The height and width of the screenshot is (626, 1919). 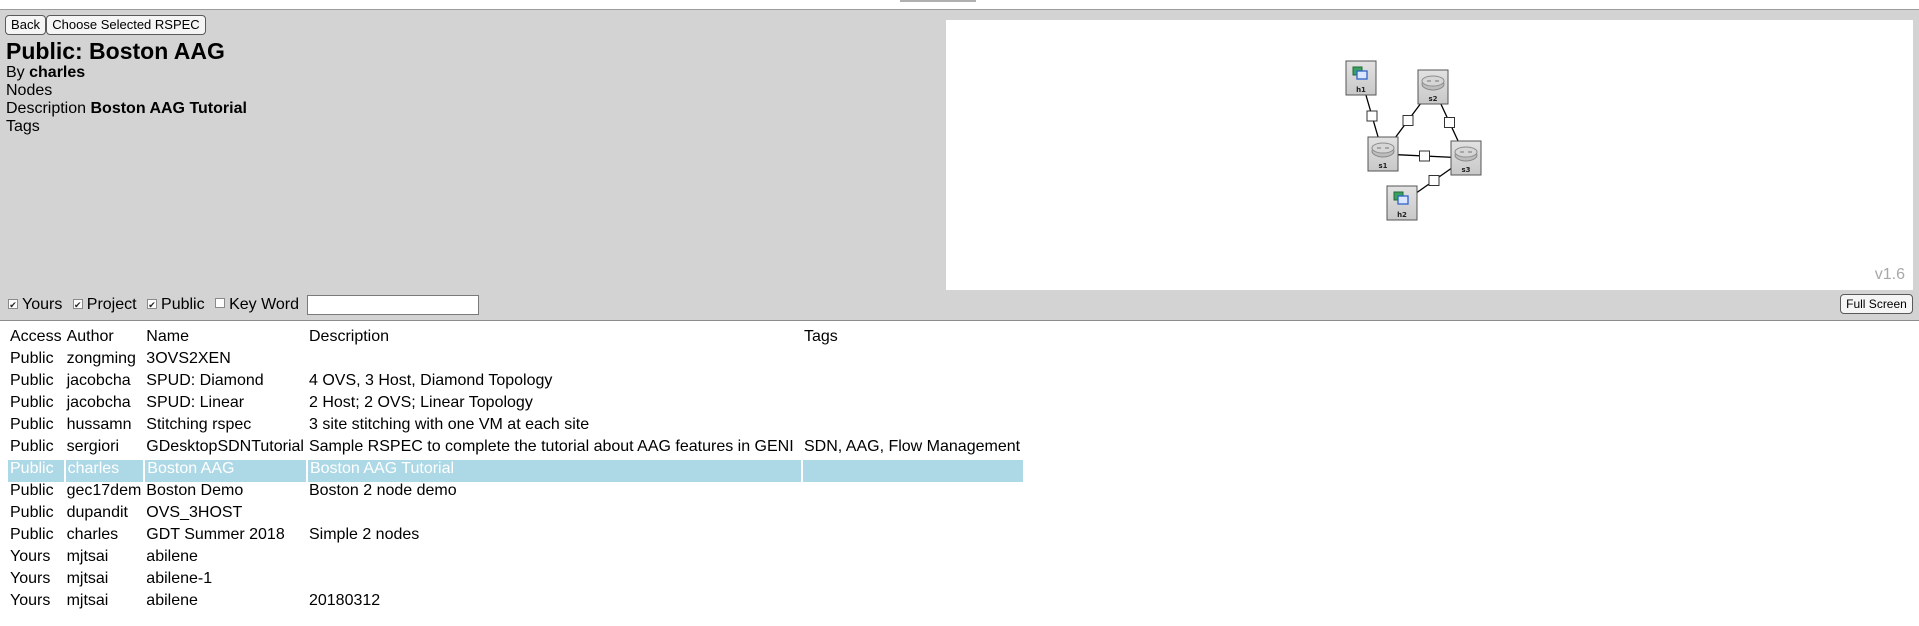 I want to click on cell-name: GDesktopSDNTutorial, so click(x=225, y=446).